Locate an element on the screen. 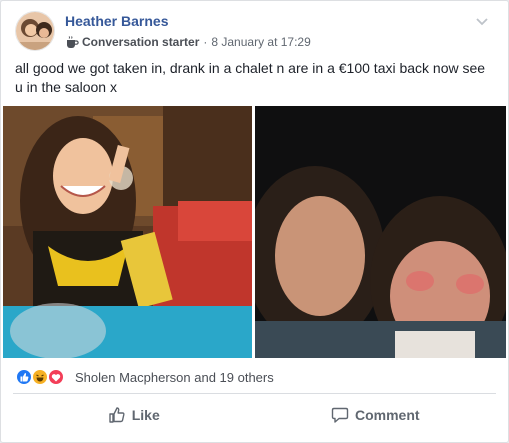 The width and height of the screenshot is (509, 443). comment-button: Comment is located at coordinates (376, 415).